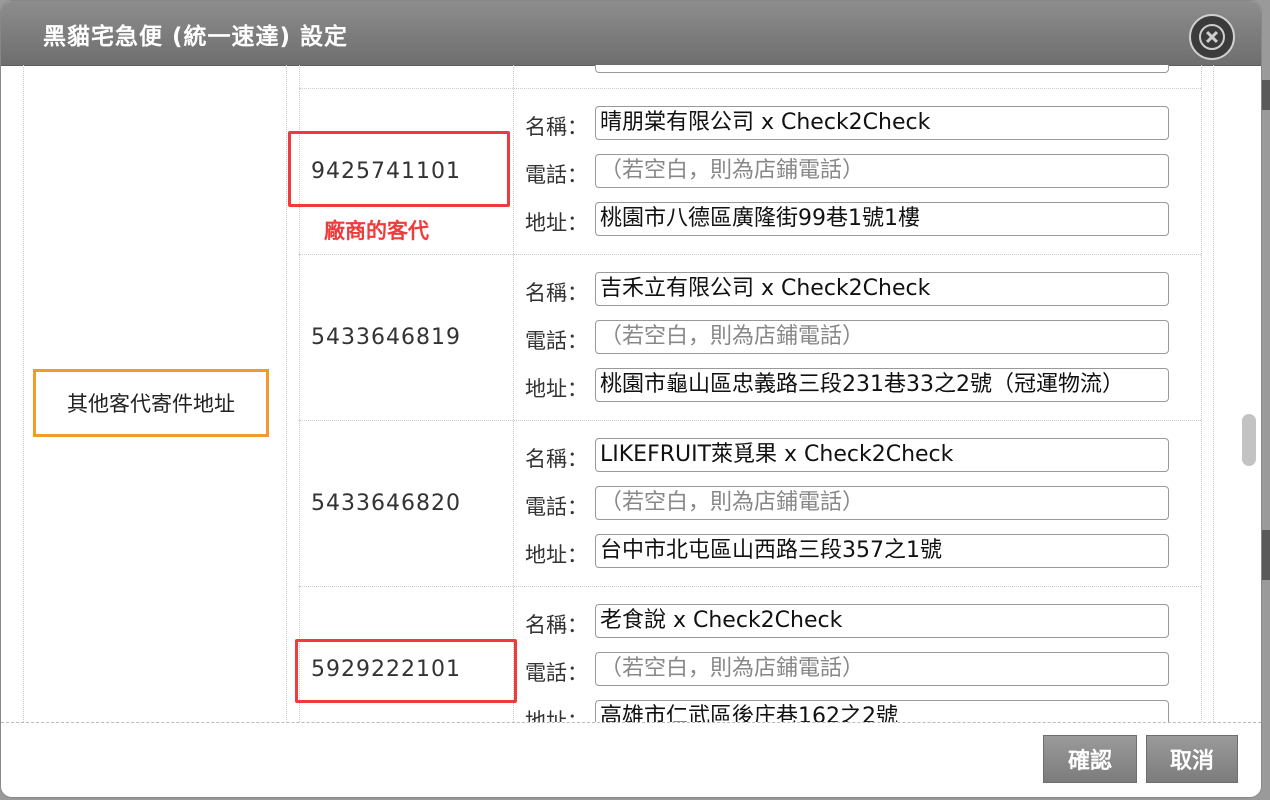 This screenshot has width=1270, height=800. I want to click on dialog-footer: 確認 取消, so click(631, 759).